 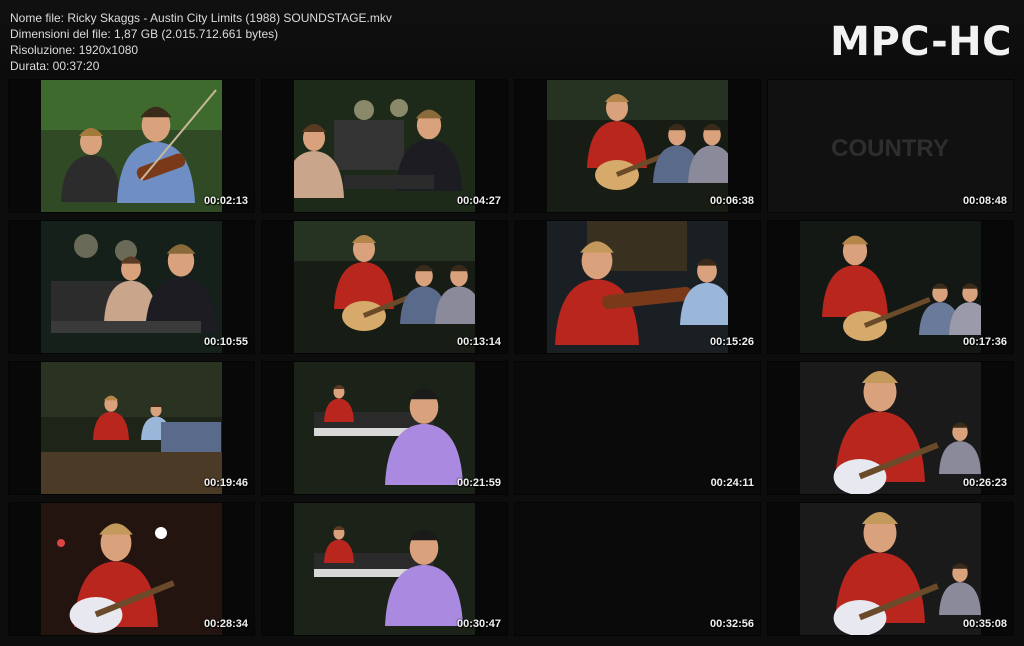 I want to click on thumbnail: 00:19:46, so click(x=131, y=428).